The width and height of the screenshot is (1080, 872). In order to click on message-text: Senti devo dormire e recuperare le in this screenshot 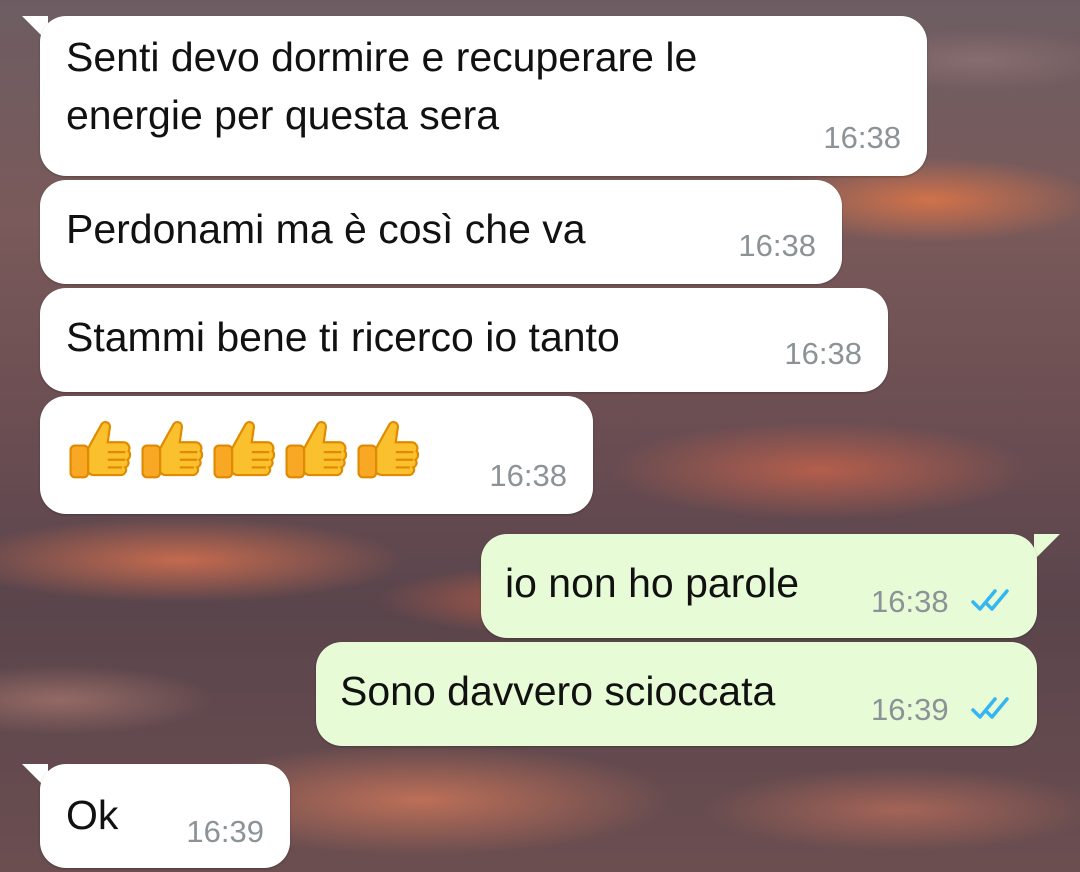, I will do `click(382, 57)`.